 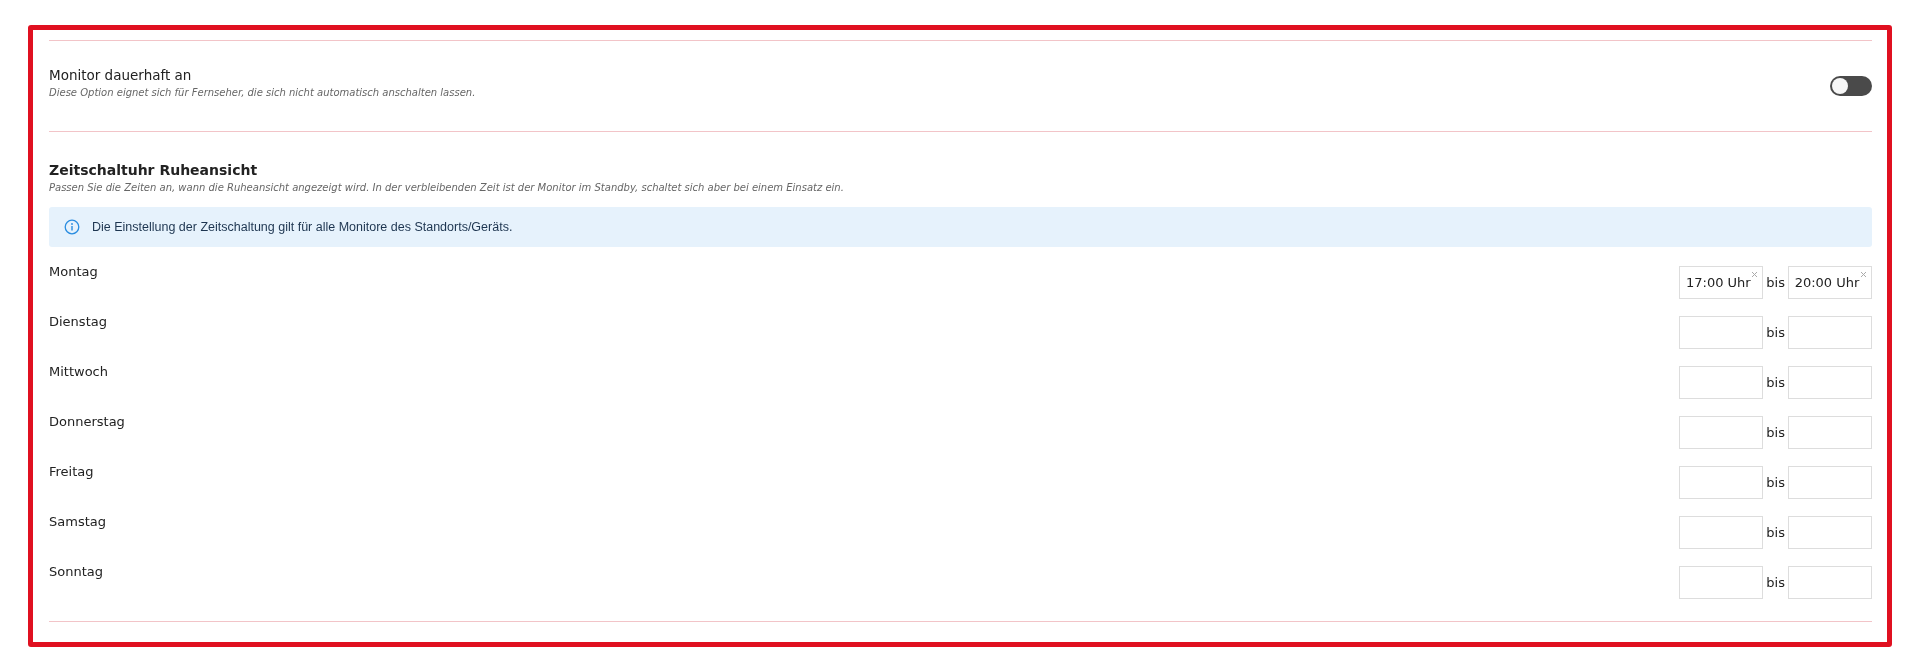 What do you see at coordinates (72, 227) in the screenshot?
I see `info-icon` at bounding box center [72, 227].